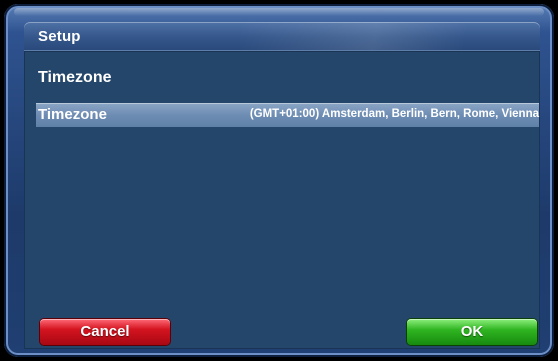 This screenshot has width=558, height=361. Describe the element at coordinates (75, 77) in the screenshot. I see `section-heading: Timezone` at that location.